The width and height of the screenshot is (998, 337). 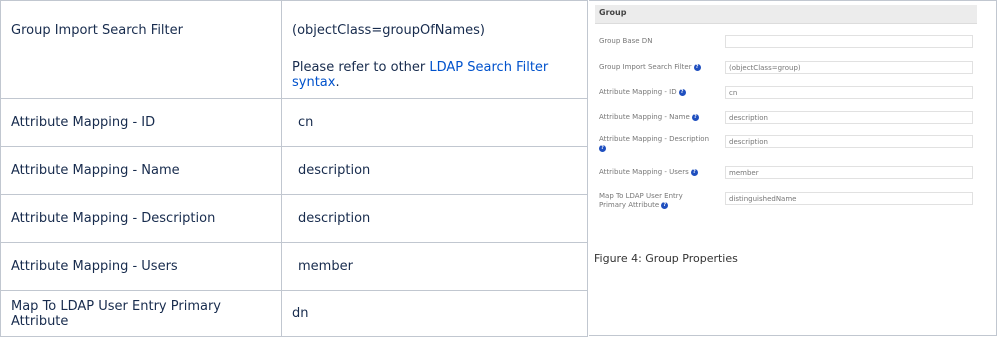 What do you see at coordinates (141, 266) in the screenshot?
I see `row-key: Attribute Mapping - Users` at bounding box center [141, 266].